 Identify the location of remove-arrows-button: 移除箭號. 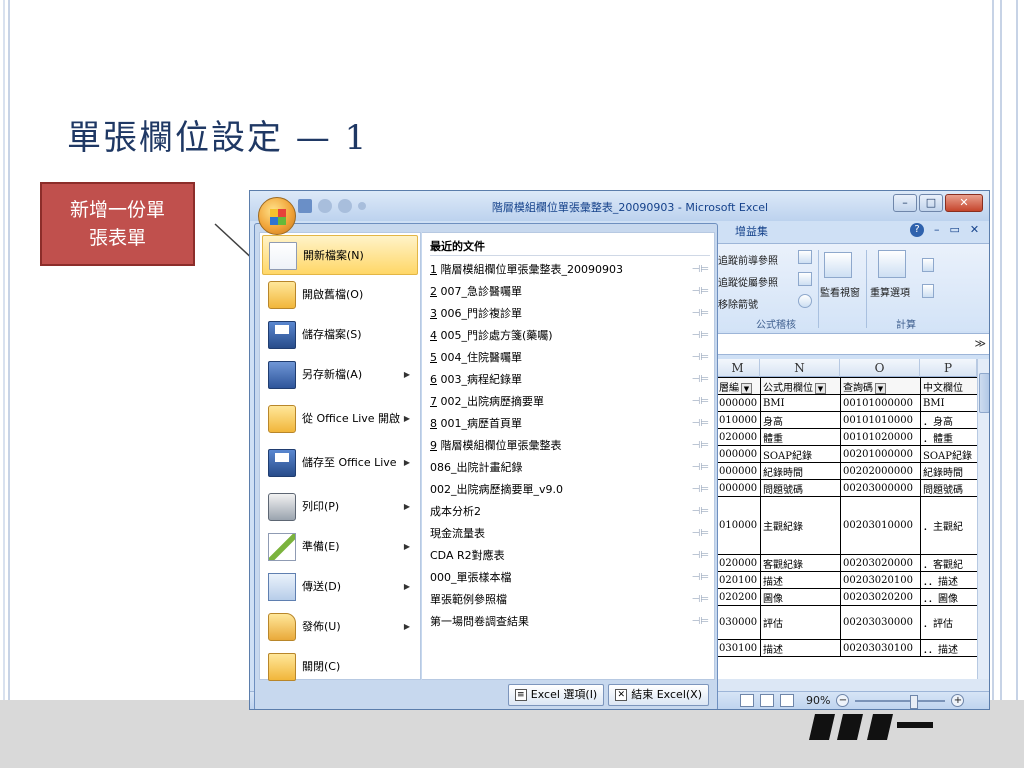
(738, 303).